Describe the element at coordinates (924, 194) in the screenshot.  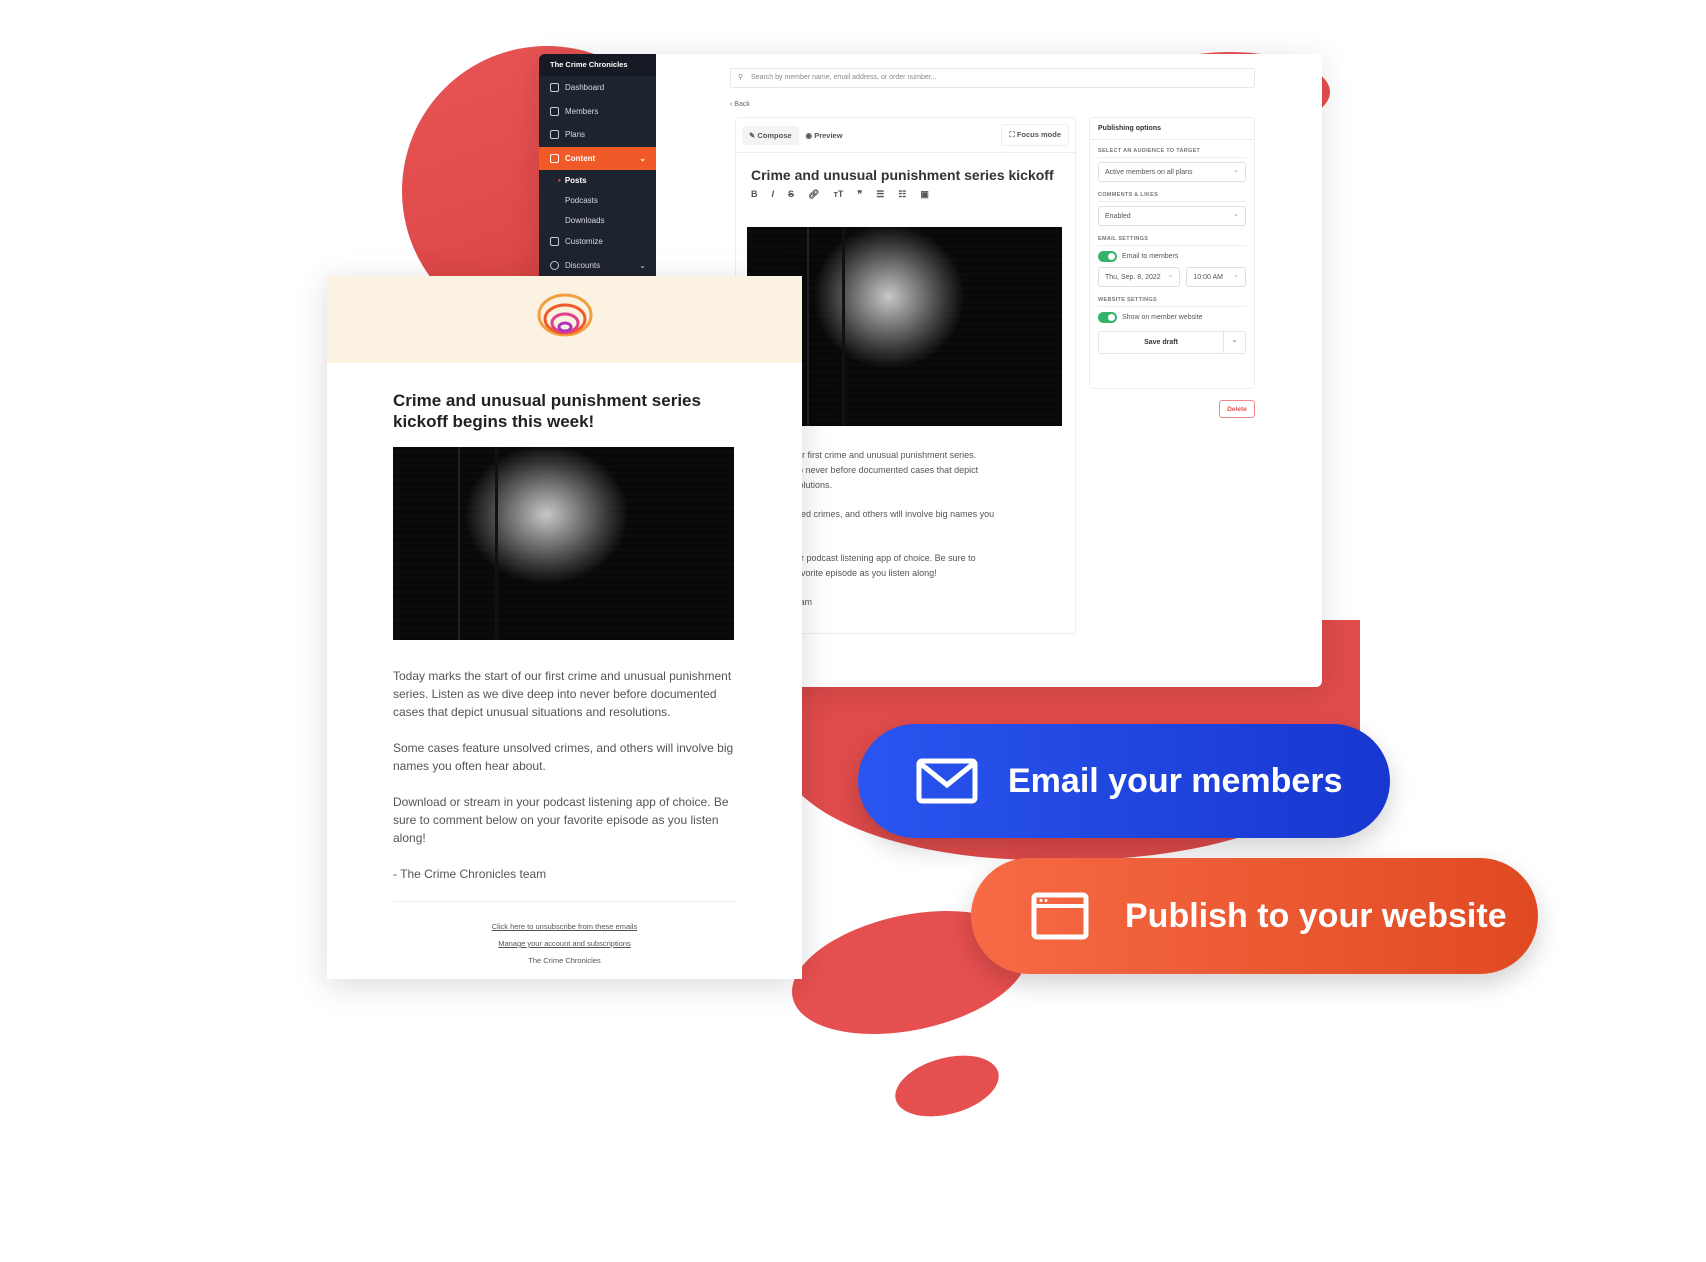
I see `image-icon: ▣` at that location.